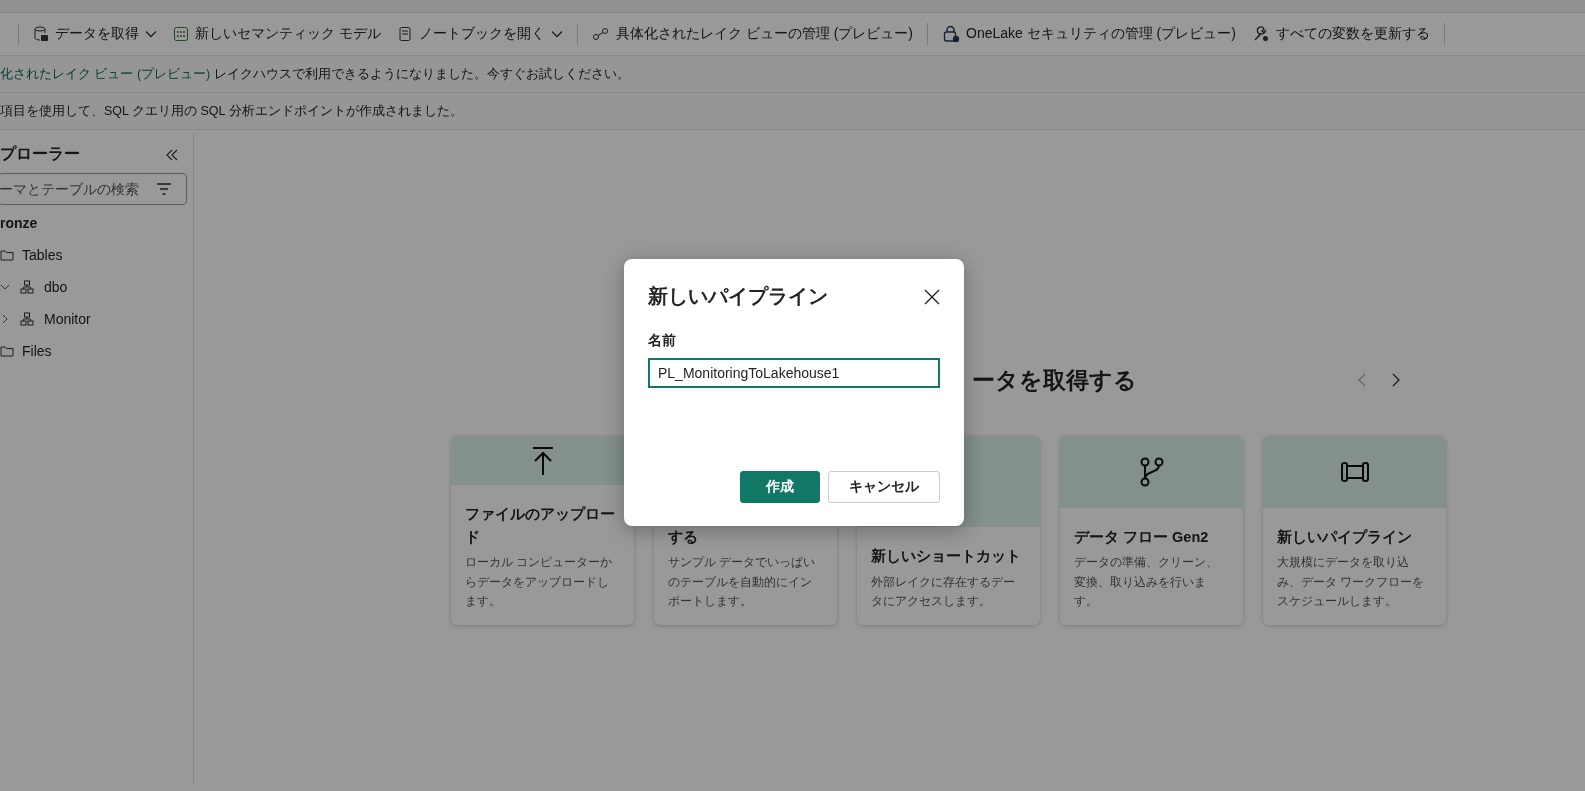 The image size is (1585, 791). I want to click on cancel-button: キャンセル, so click(884, 487).